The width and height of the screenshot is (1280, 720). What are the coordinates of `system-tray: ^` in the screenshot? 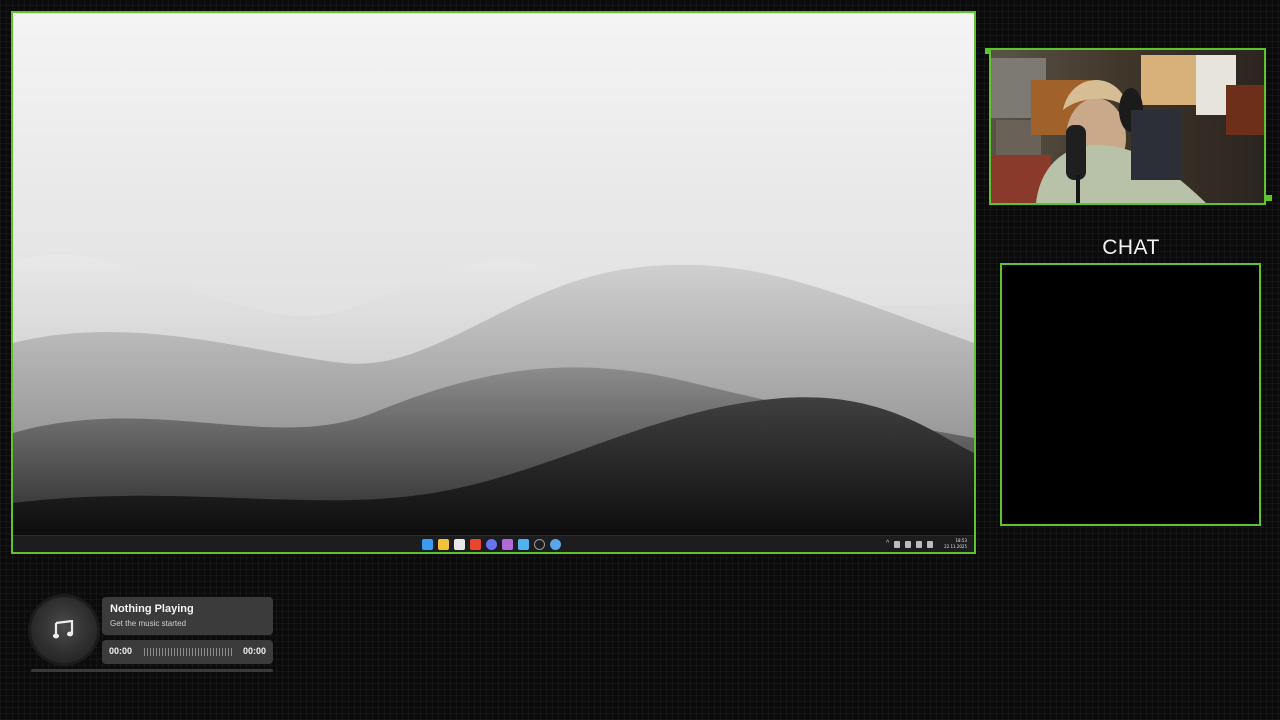 It's located at (910, 544).